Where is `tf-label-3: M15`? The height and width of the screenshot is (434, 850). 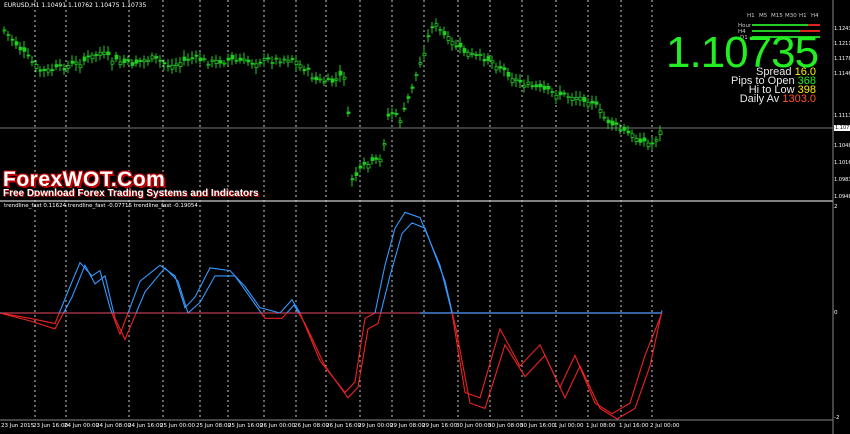
tf-label-3: M15 is located at coordinates (777, 16).